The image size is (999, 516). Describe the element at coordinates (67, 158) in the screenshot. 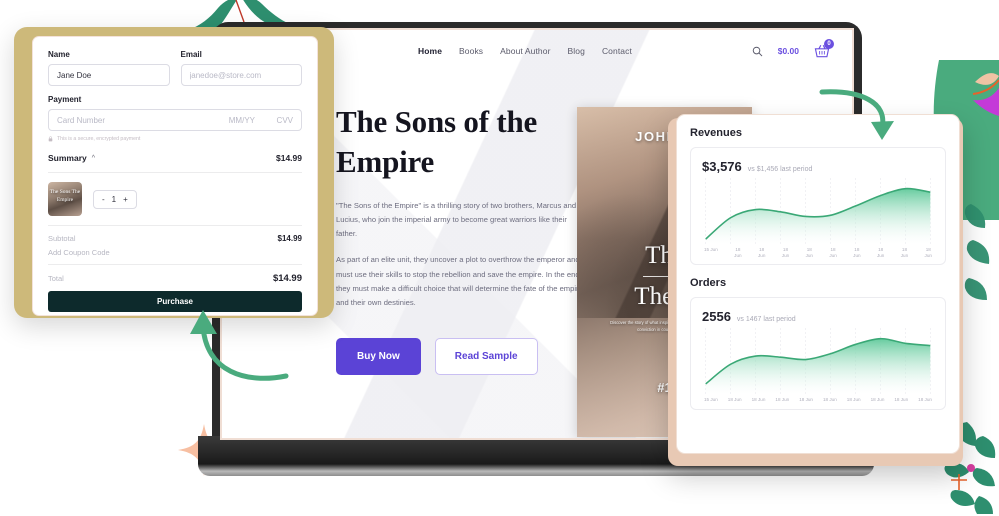

I see `summary-label: Summary` at that location.